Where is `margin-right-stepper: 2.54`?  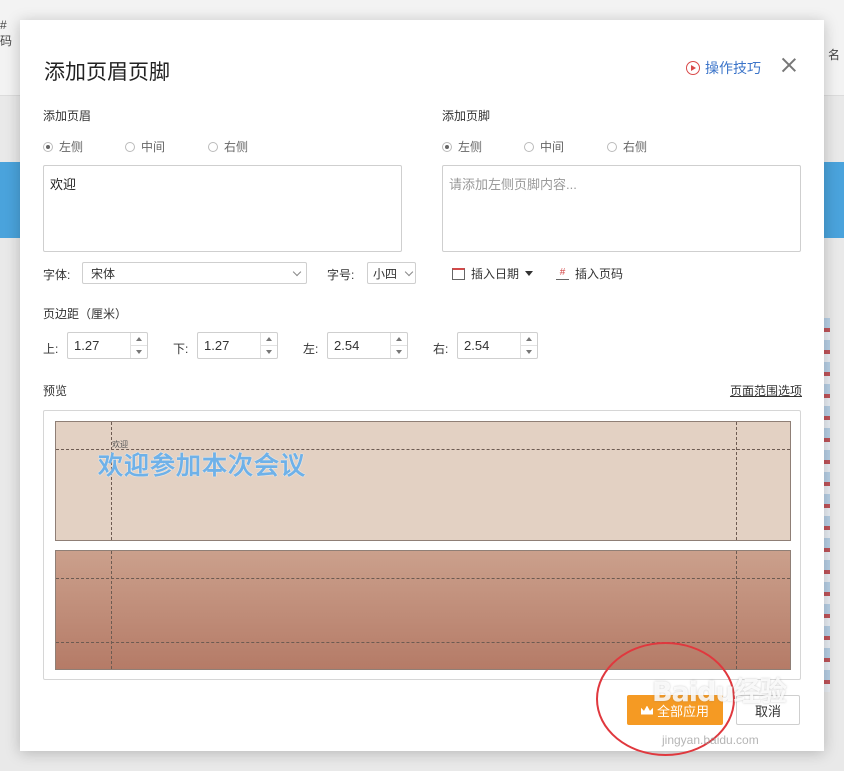
margin-right-stepper: 2.54 is located at coordinates (497, 345).